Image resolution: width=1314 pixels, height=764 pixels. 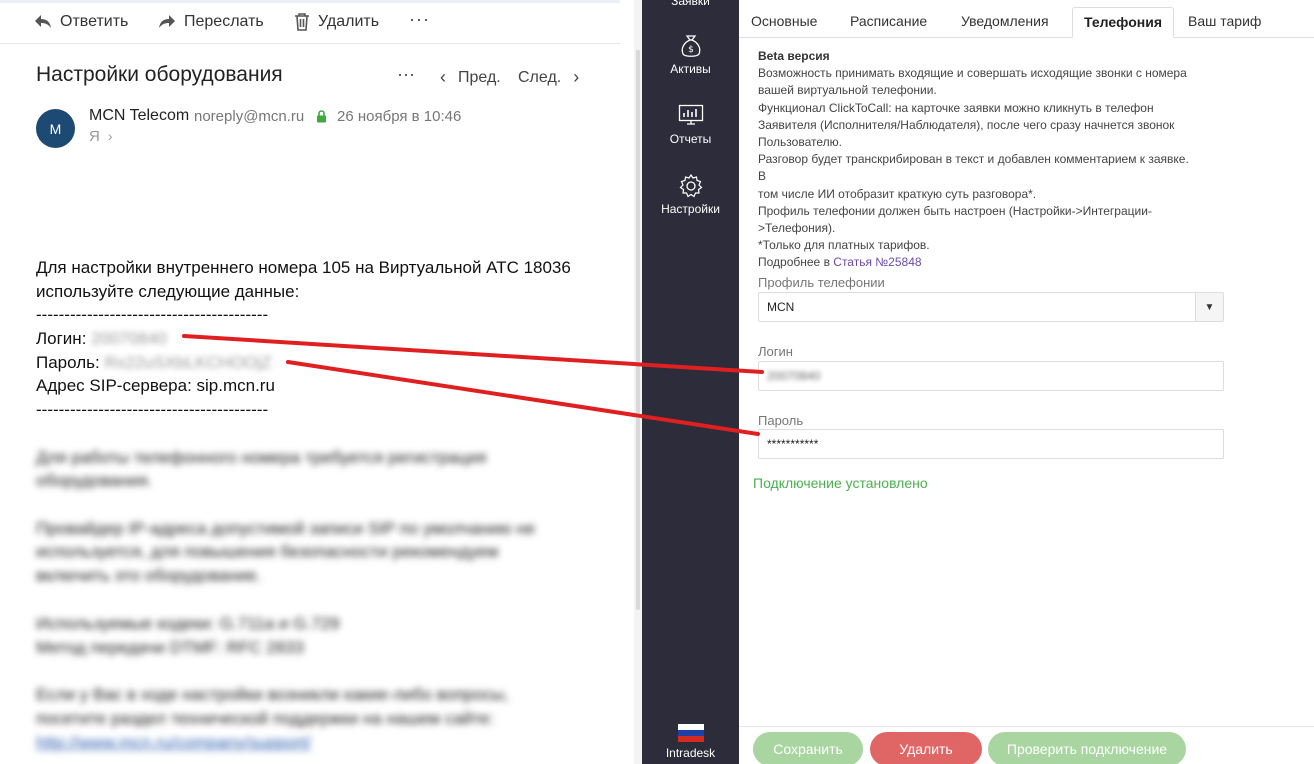 What do you see at coordinates (479, 77) in the screenshot?
I see `prev-label: Пред.` at bounding box center [479, 77].